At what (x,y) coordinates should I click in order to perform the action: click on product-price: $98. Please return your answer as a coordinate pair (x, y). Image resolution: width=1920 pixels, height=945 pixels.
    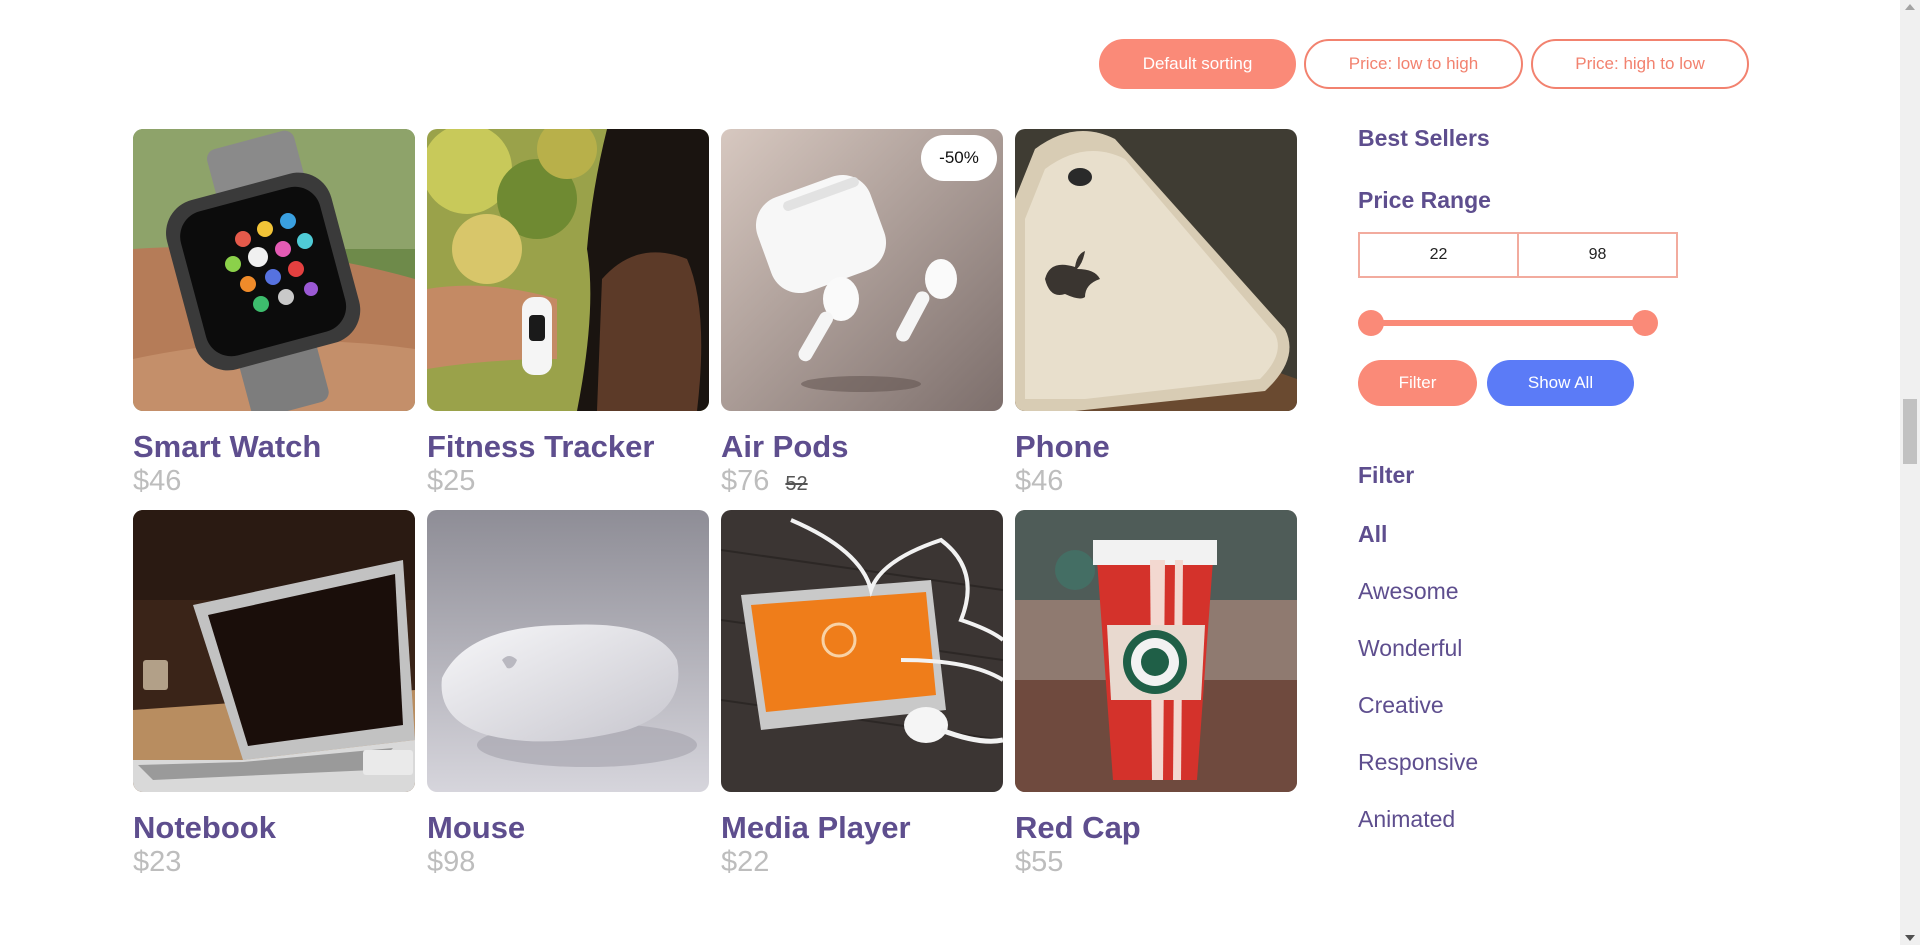
    Looking at the image, I should click on (568, 862).